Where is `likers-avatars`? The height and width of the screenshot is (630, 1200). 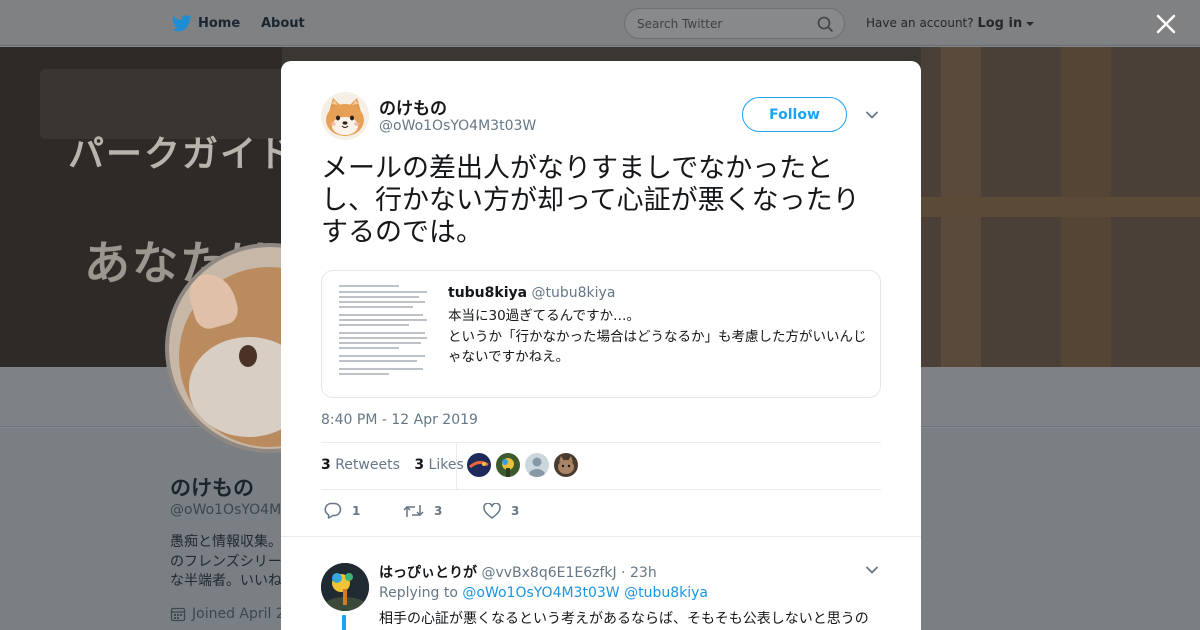 likers-avatars is located at coordinates (522, 465).